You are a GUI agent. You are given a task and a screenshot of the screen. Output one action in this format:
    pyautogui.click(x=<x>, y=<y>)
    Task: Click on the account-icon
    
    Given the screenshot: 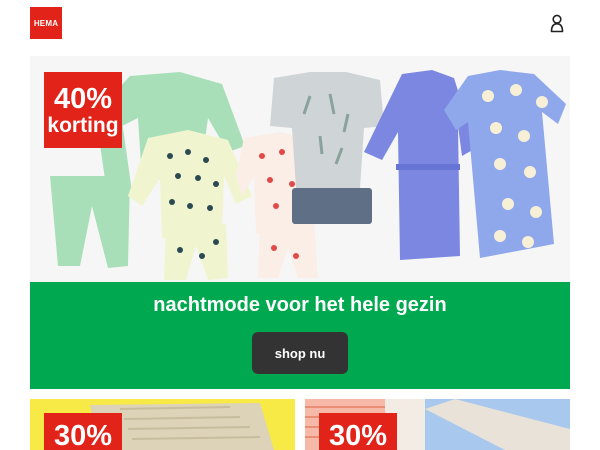 What is the action you would take?
    pyautogui.click(x=557, y=23)
    